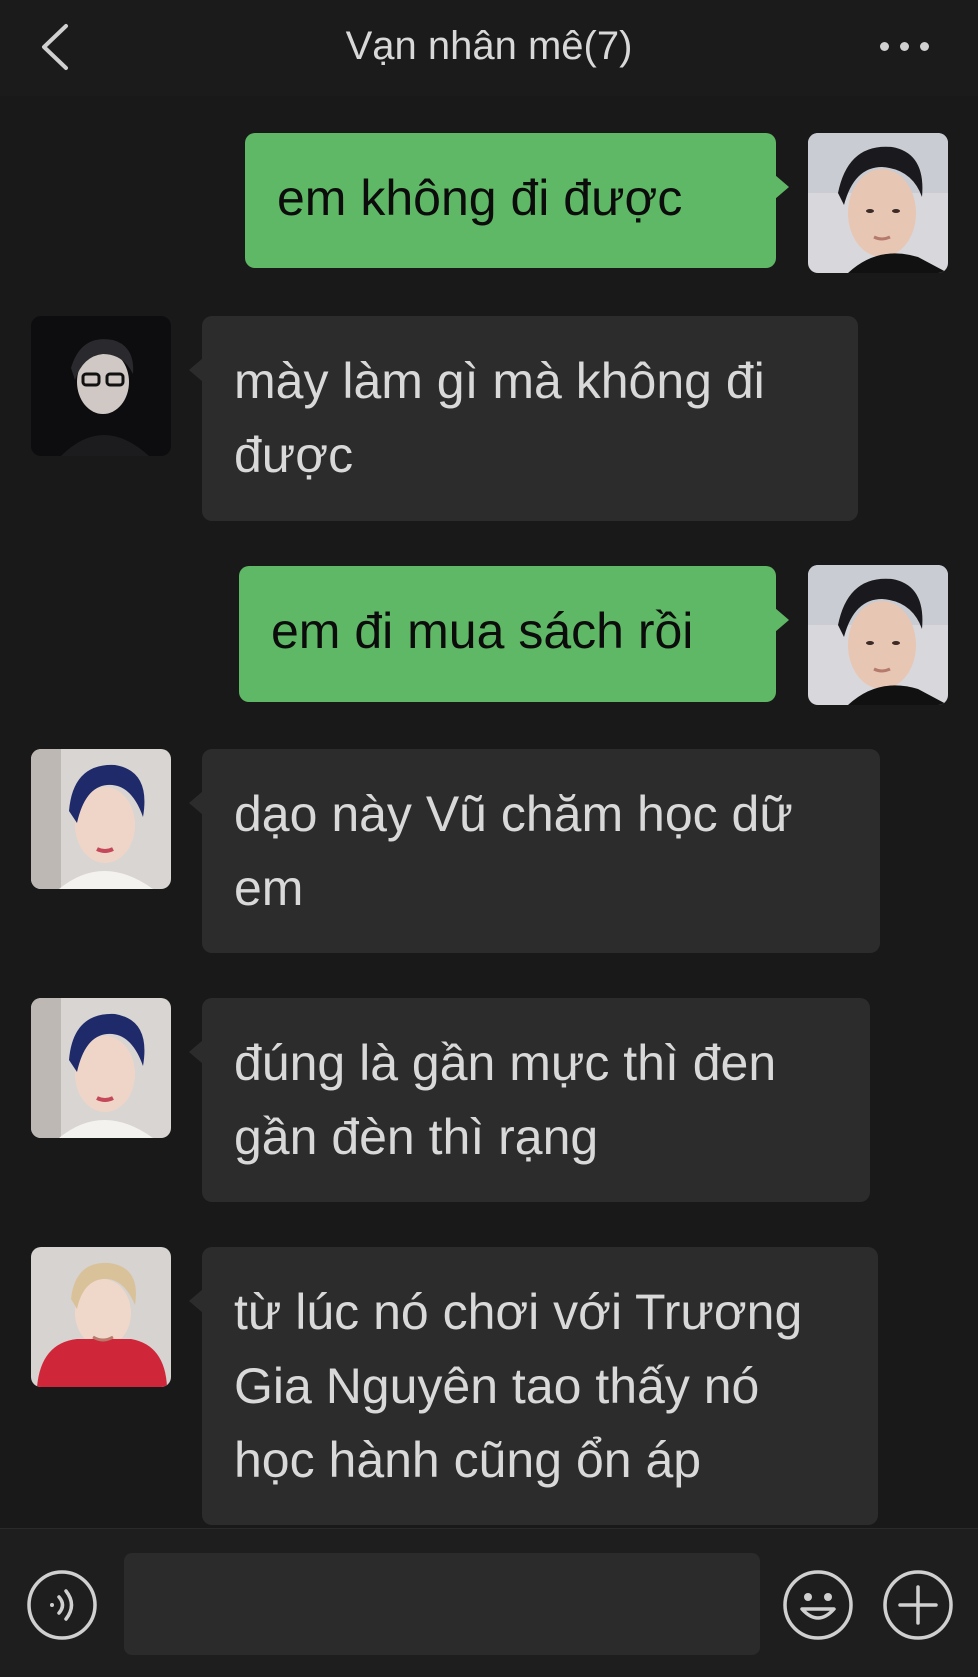 The height and width of the screenshot is (1677, 978). What do you see at coordinates (101, 386) in the screenshot?
I see `member-avatar-glasses` at bounding box center [101, 386].